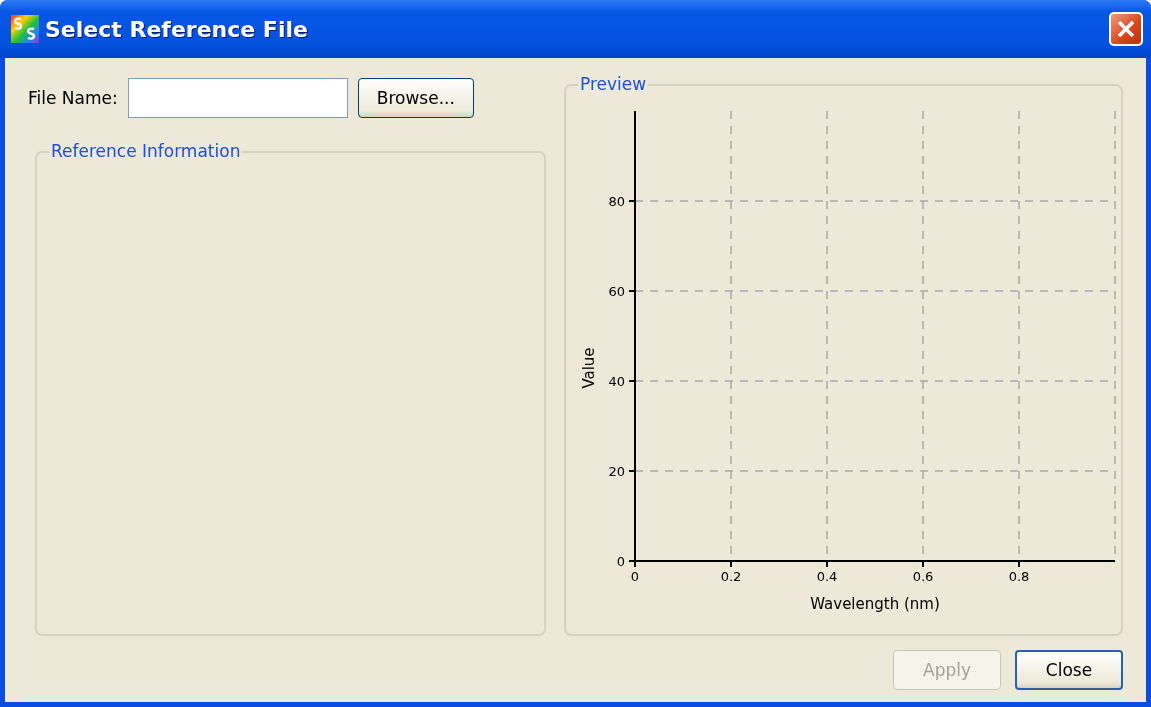 The width and height of the screenshot is (1151, 707). Describe the element at coordinates (731, 576) in the screenshot. I see `tick-label: 0.2` at that location.